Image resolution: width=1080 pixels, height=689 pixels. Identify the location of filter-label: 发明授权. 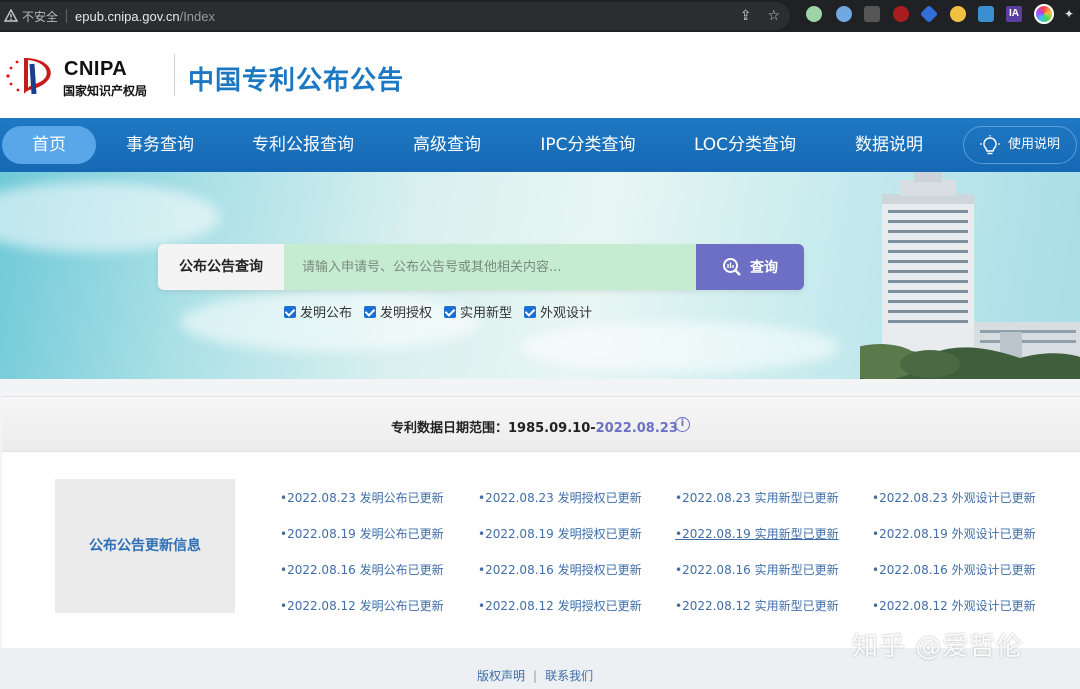
(406, 313).